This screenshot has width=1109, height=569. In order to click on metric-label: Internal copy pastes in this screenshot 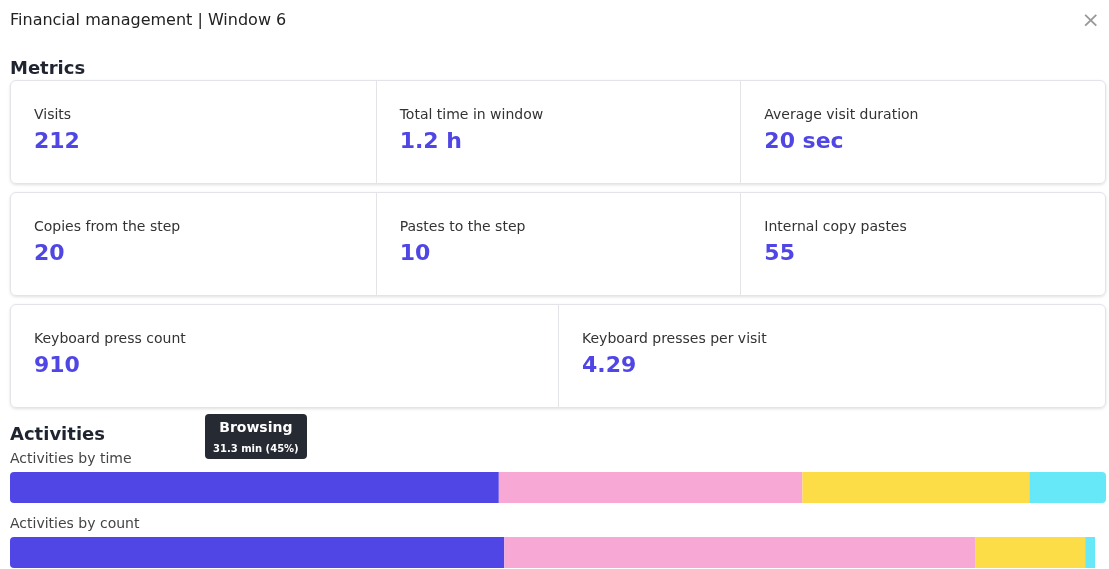, I will do `click(836, 226)`.